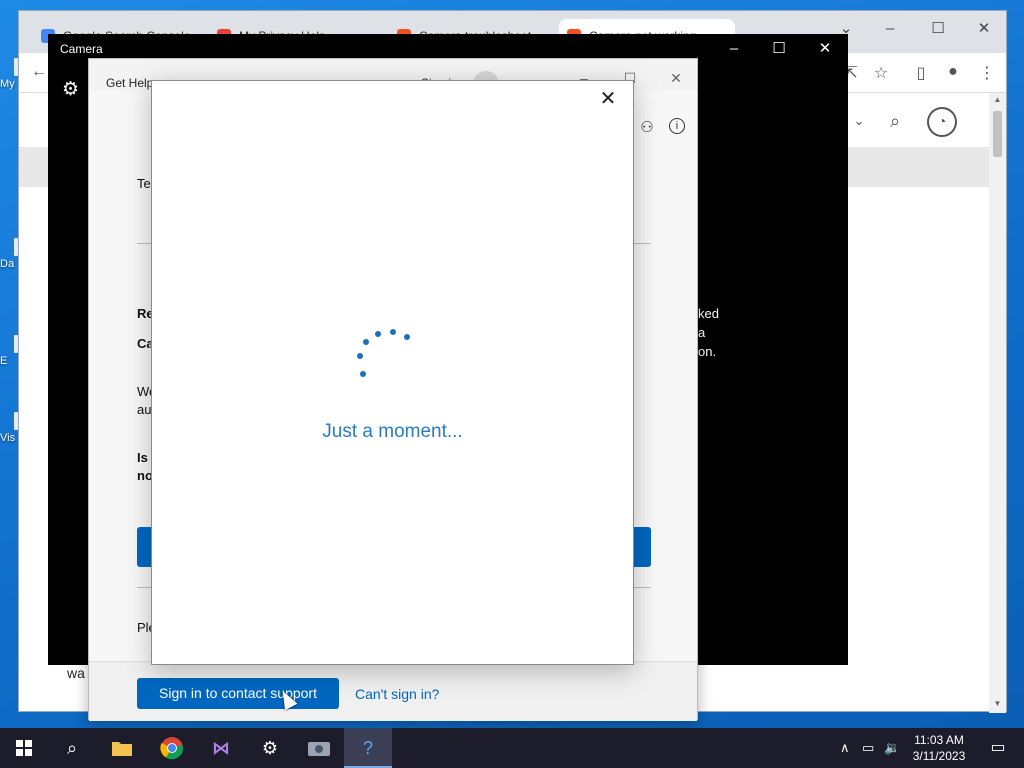  What do you see at coordinates (997, 703) in the screenshot?
I see `scroll-down-icon: ▼` at bounding box center [997, 703].